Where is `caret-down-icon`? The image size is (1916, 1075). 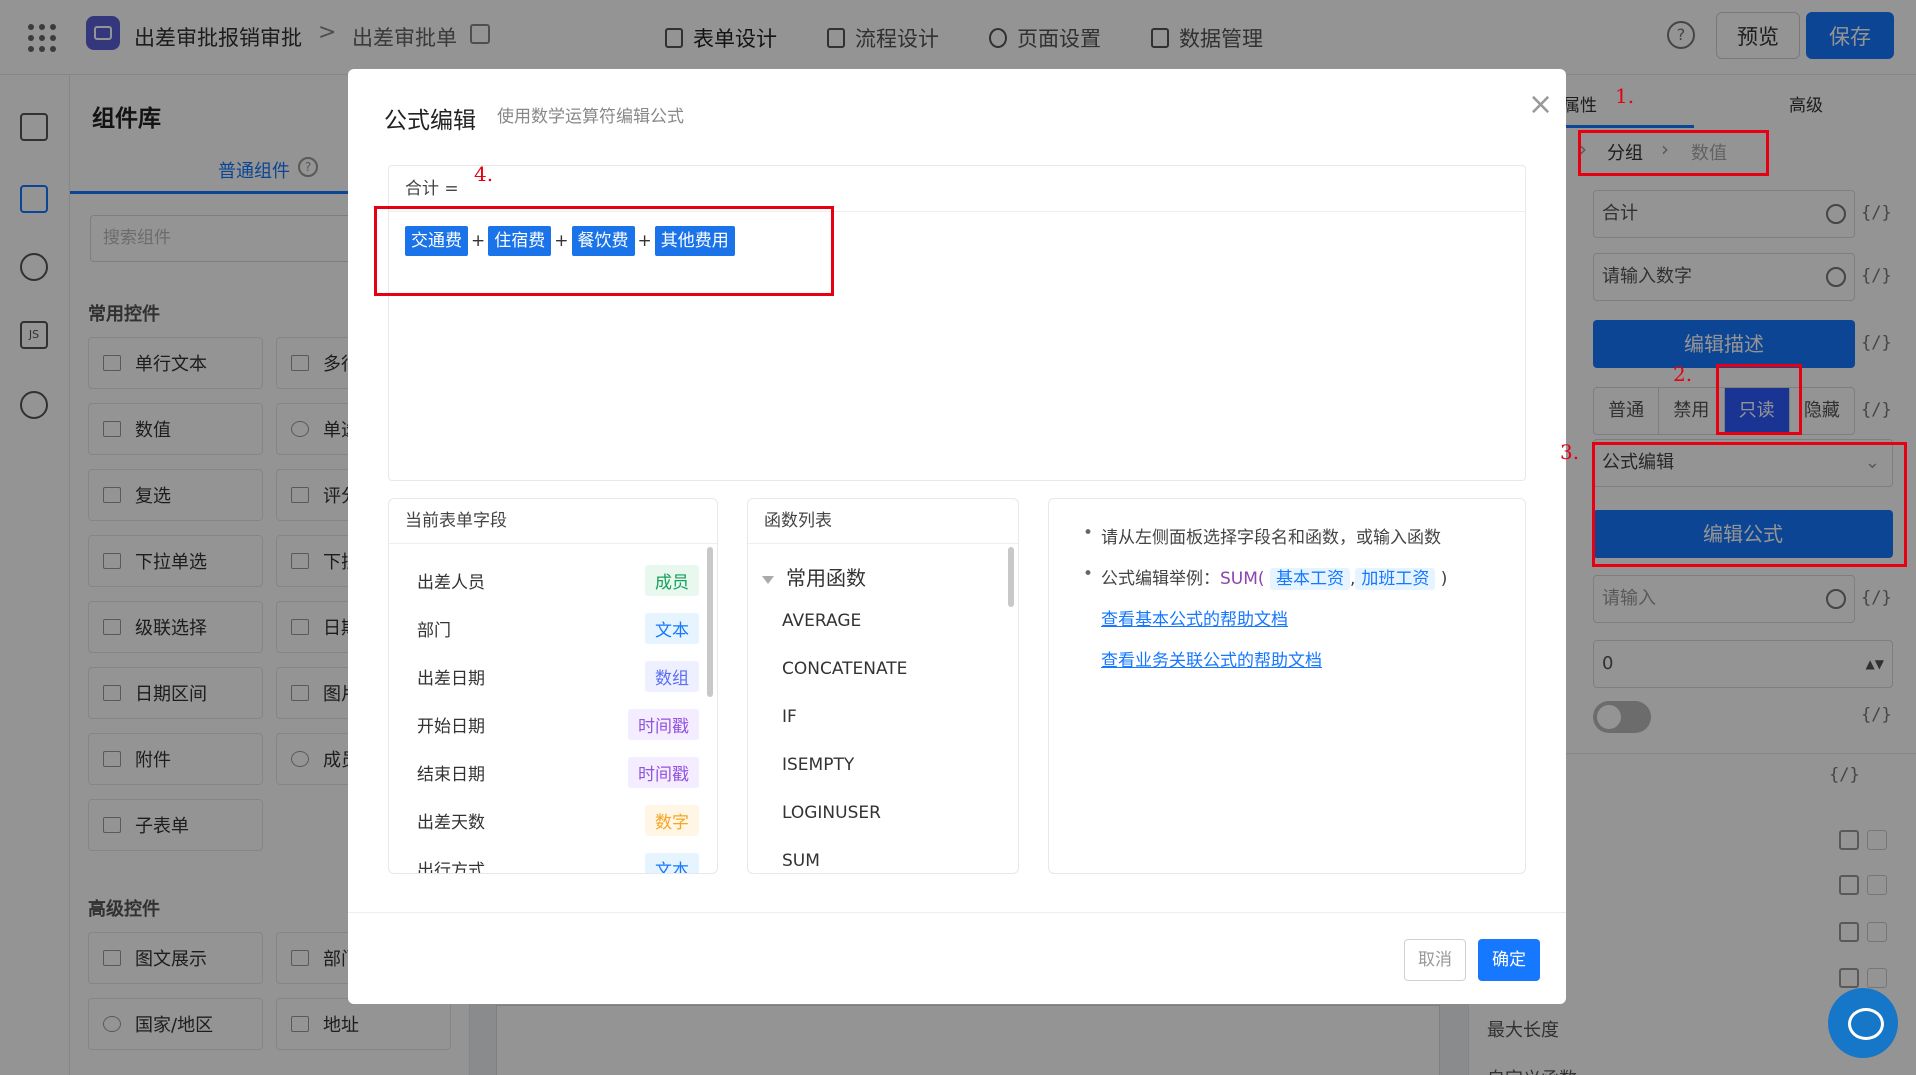 caret-down-icon is located at coordinates (768, 579).